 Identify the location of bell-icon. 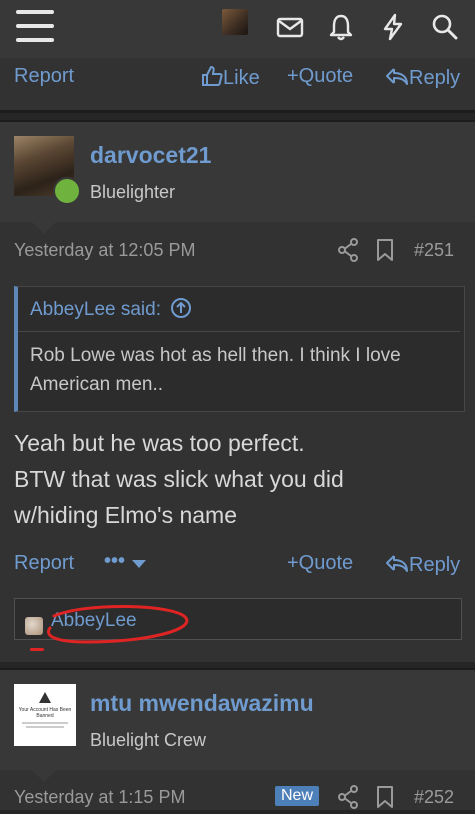
(341, 27).